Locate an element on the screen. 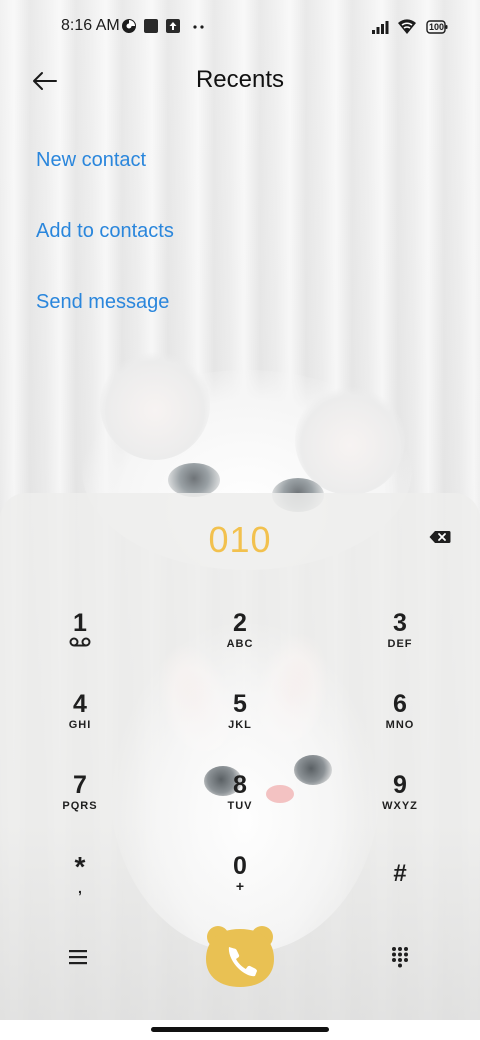 This screenshot has height=1040, width=480. add-to-contacts-link: Add to contacts is located at coordinates (105, 231).